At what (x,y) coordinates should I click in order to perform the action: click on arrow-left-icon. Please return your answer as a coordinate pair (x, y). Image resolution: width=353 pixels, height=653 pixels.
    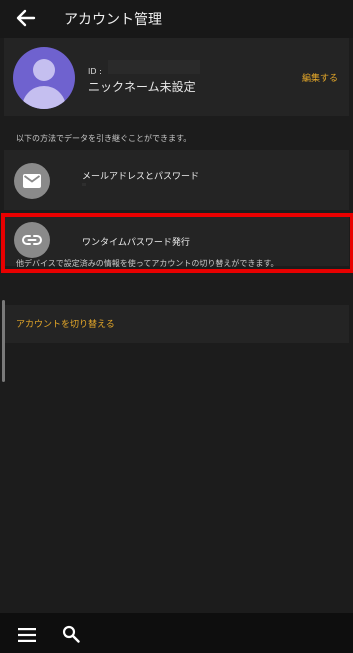
    Looking at the image, I should click on (26, 18).